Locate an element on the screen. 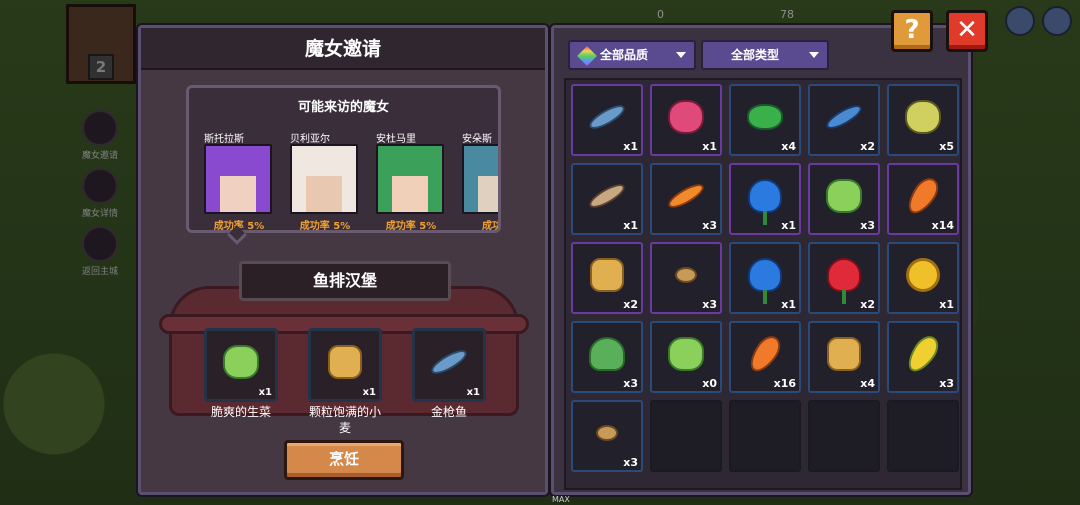 This screenshot has width=1080, height=505. witch-card: 贝利亚尔成功率 5% is located at coordinates (325, 180).